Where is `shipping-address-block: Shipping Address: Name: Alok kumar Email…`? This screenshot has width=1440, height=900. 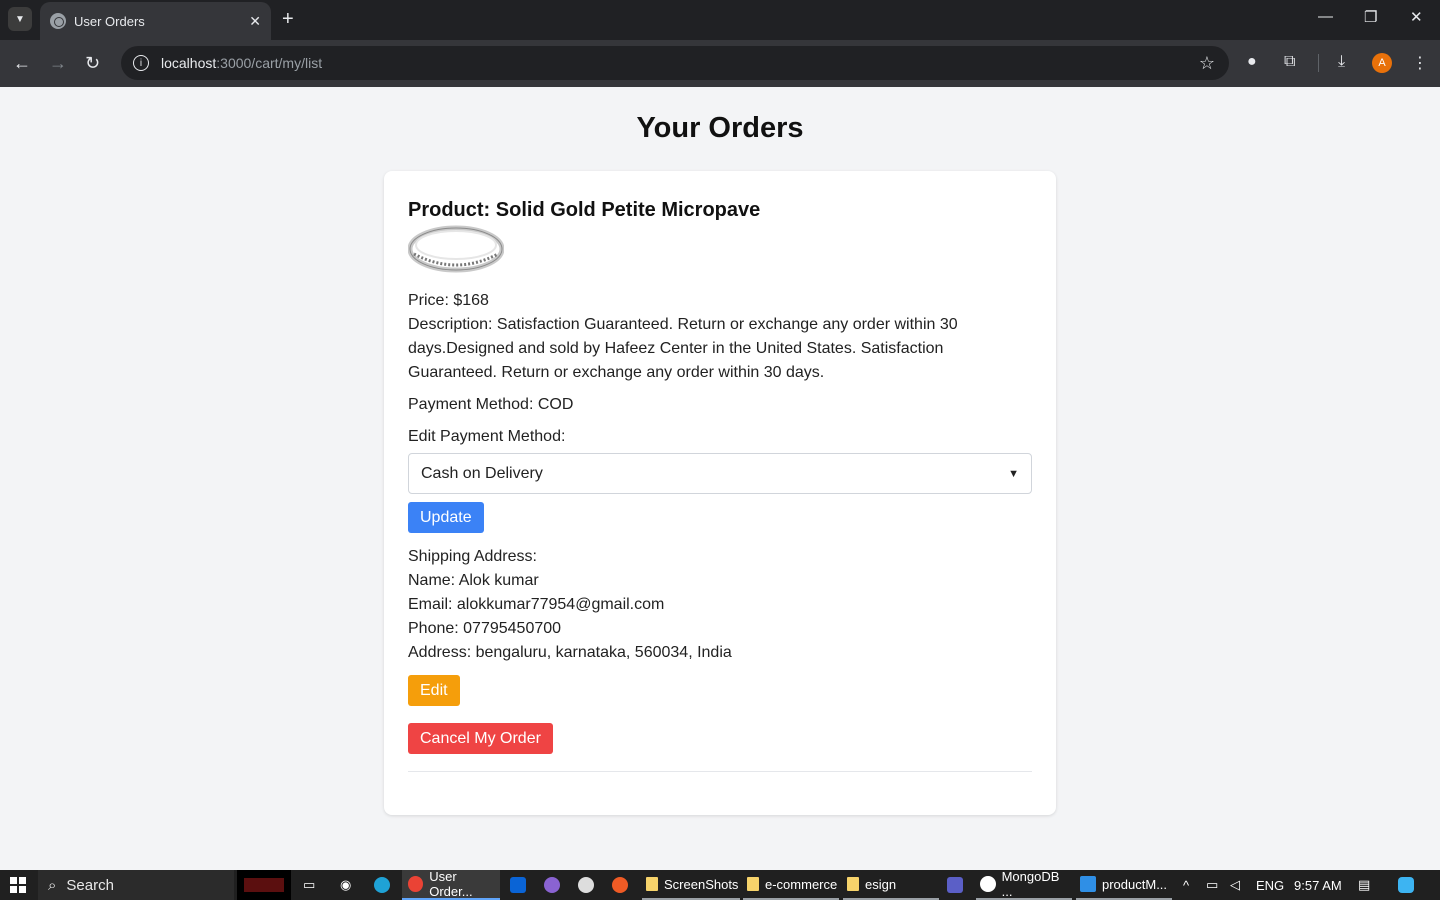
shipping-address-block: Shipping Address: Name: Alok kumar Email… is located at coordinates (720, 605).